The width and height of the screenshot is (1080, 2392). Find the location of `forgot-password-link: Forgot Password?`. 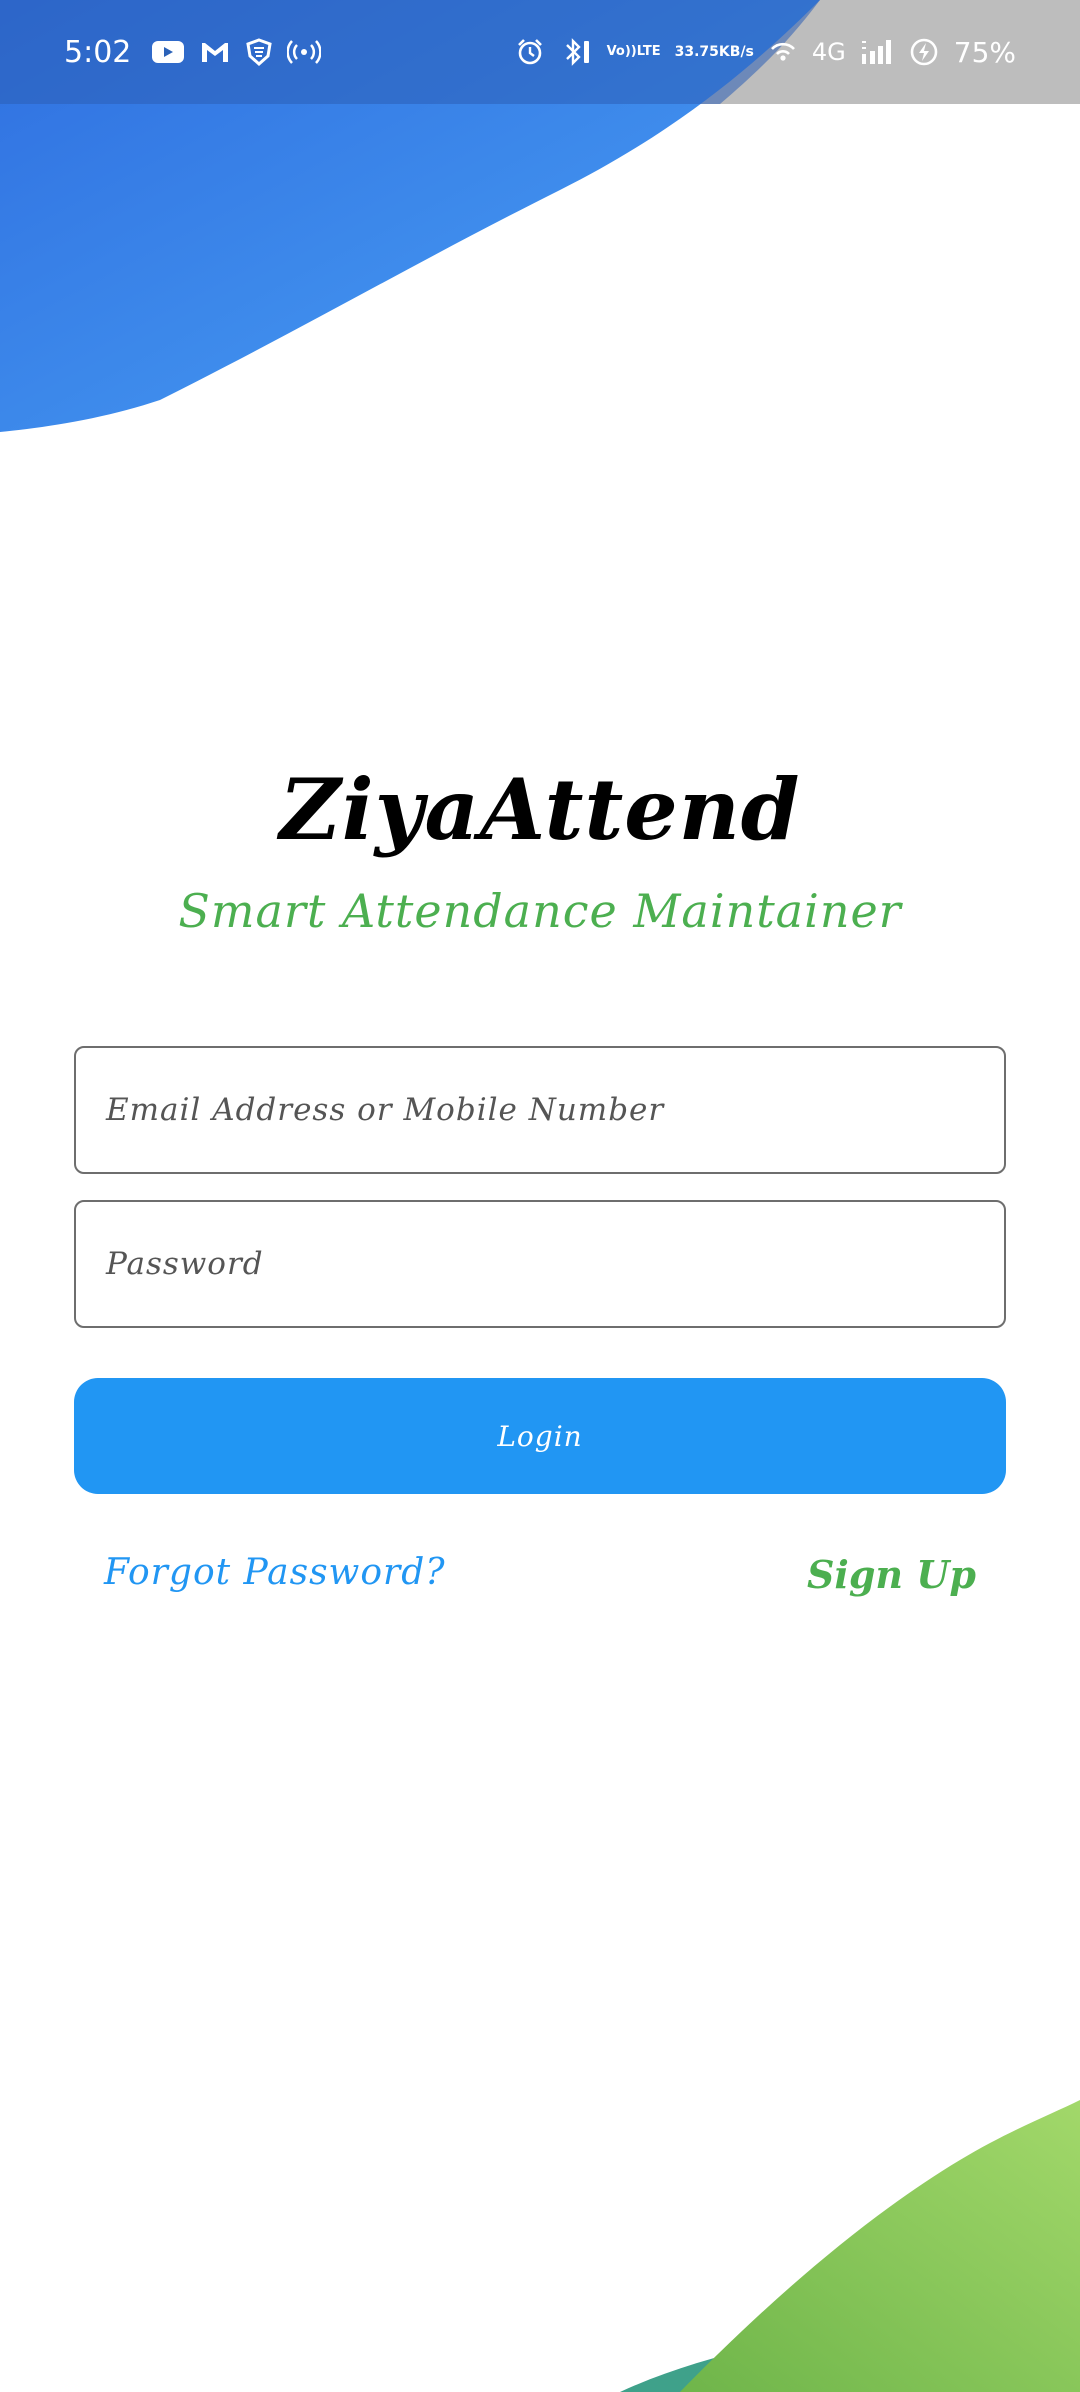

forgot-password-link: Forgot Password? is located at coordinates (275, 1572).